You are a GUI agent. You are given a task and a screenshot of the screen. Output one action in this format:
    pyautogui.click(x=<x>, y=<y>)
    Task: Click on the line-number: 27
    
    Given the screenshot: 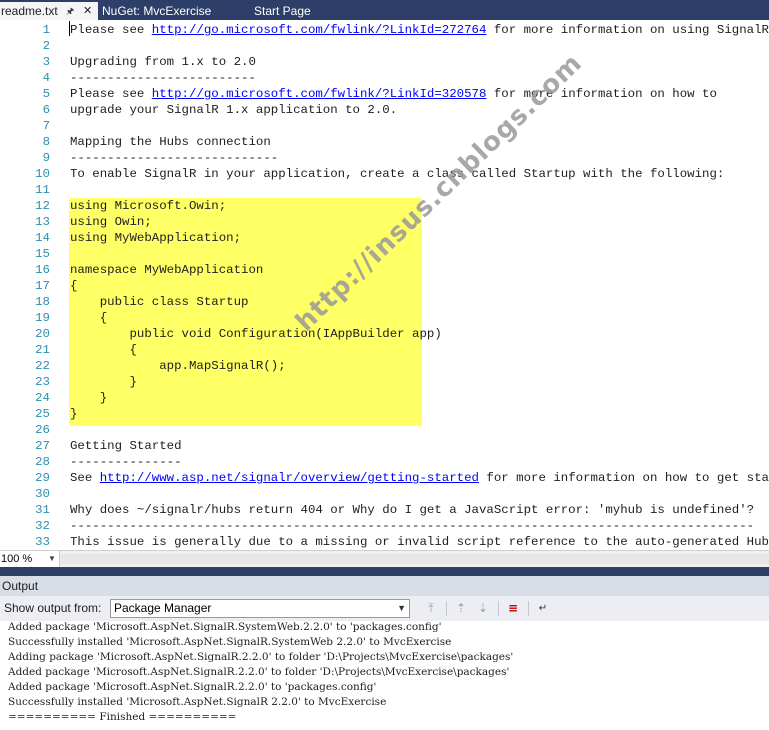 What is the action you would take?
    pyautogui.click(x=42, y=446)
    